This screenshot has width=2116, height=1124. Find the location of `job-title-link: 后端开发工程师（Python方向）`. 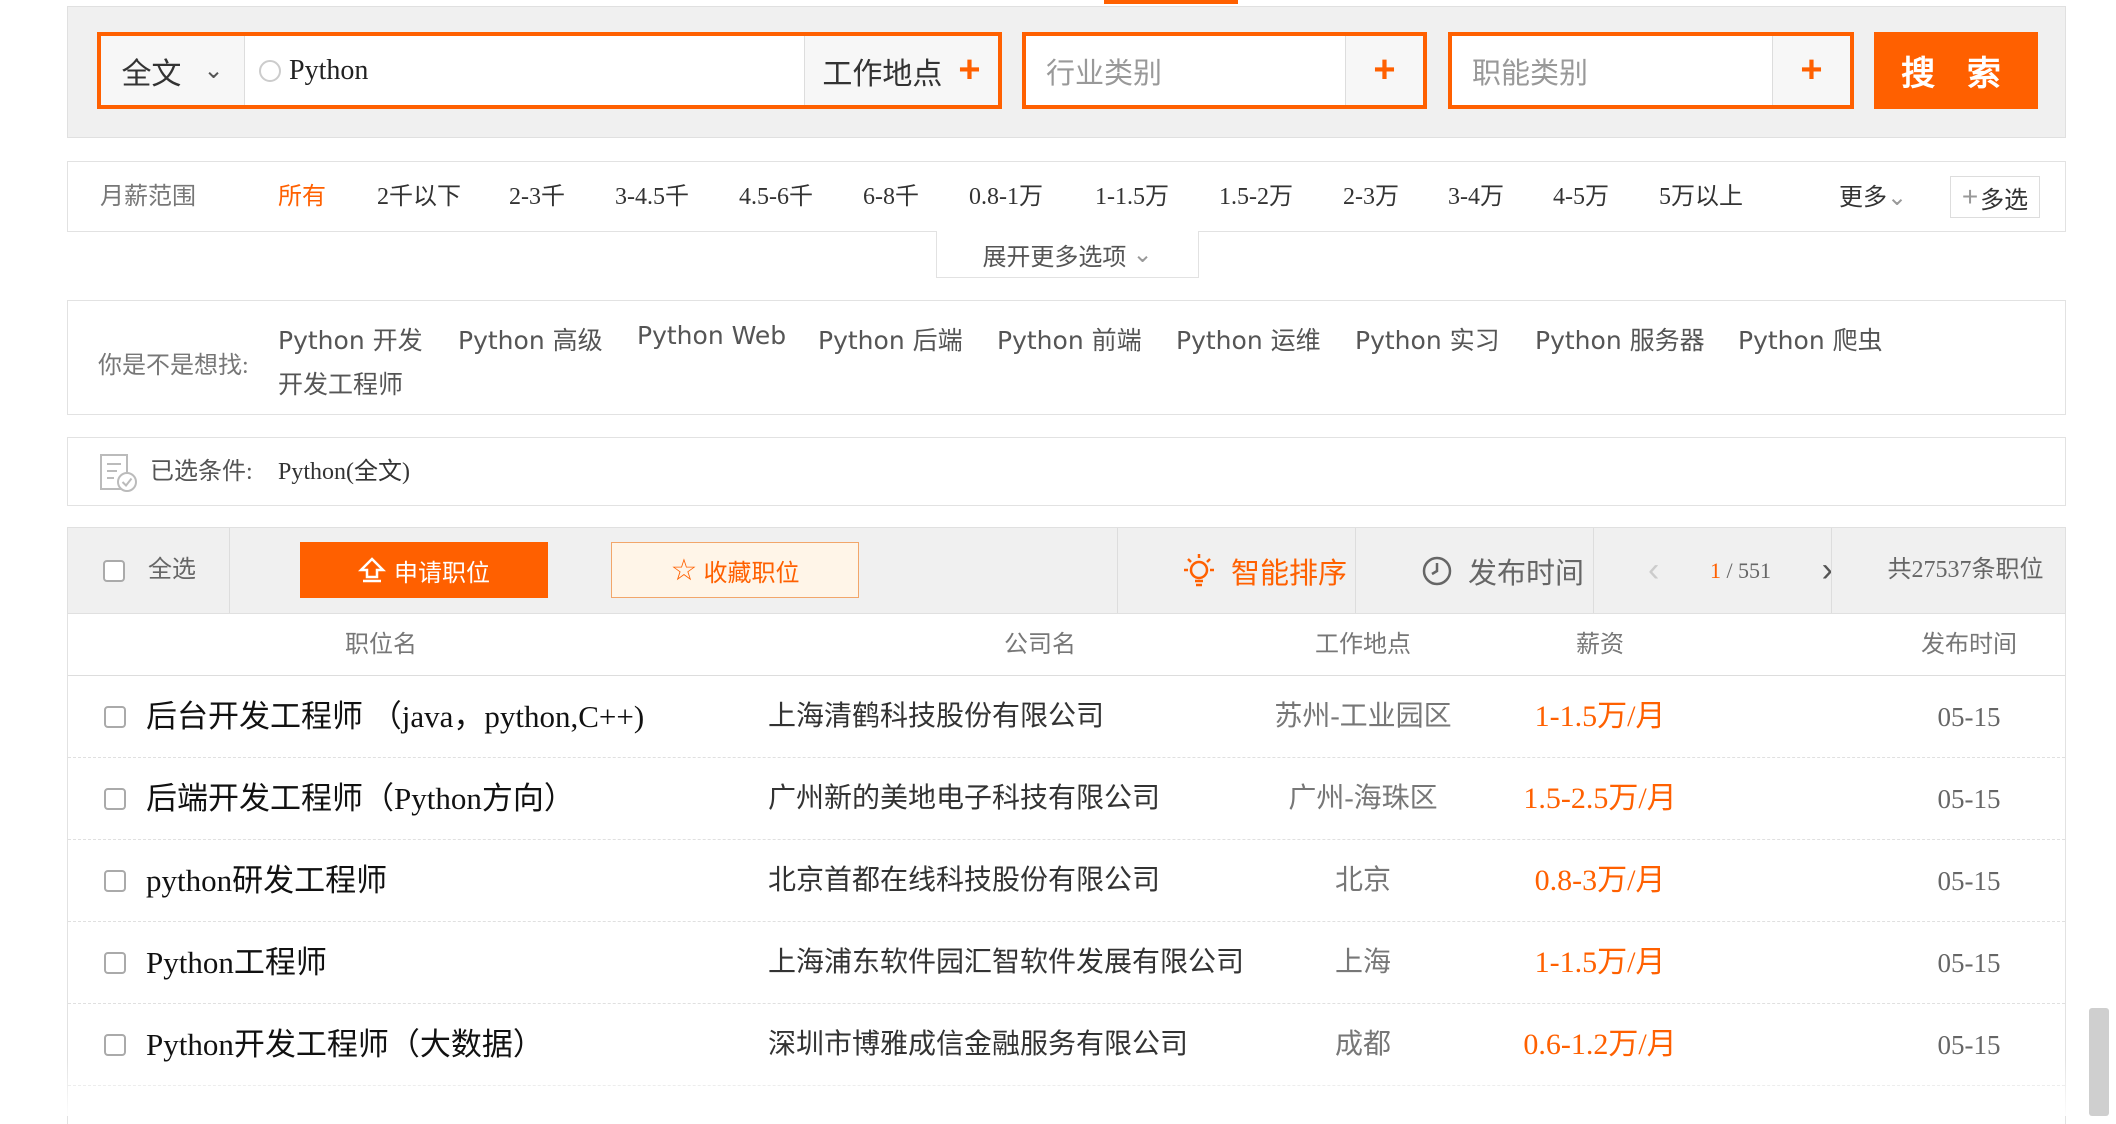

job-title-link: 后端开发工程师（Python方向） is located at coordinates (360, 799).